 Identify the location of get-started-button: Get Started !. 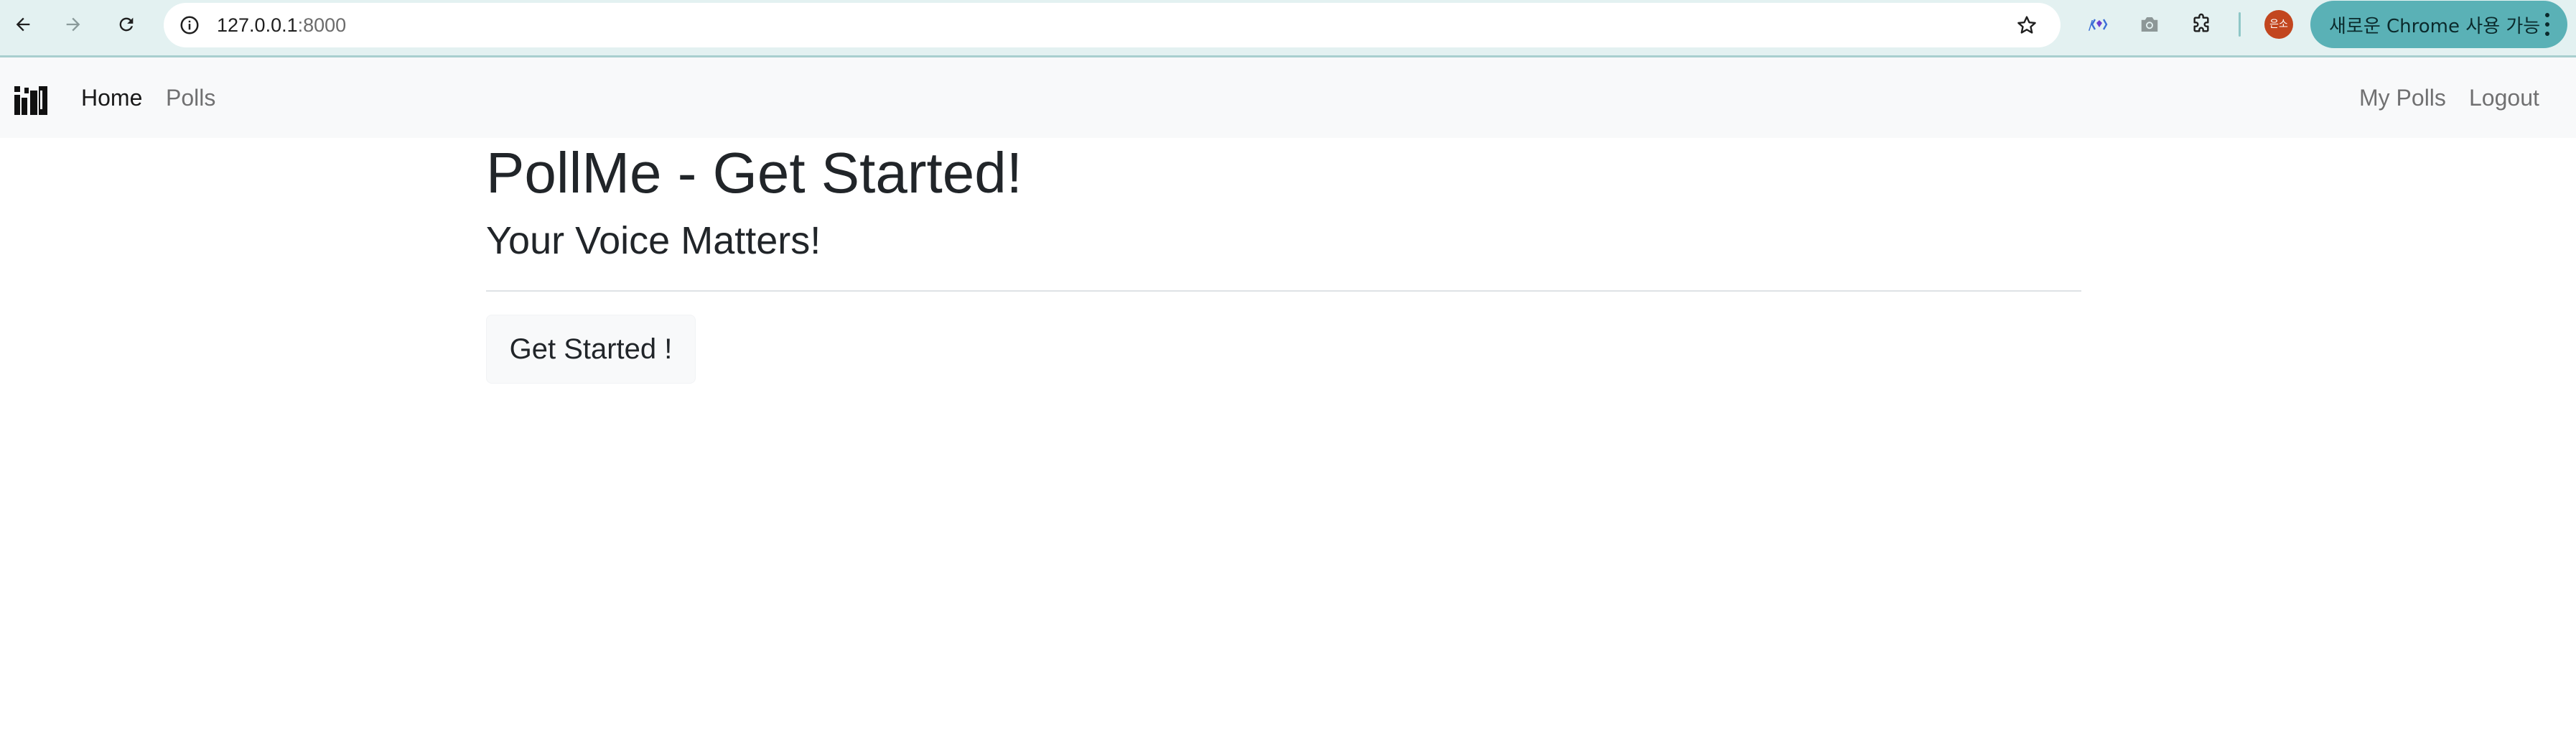
(591, 349).